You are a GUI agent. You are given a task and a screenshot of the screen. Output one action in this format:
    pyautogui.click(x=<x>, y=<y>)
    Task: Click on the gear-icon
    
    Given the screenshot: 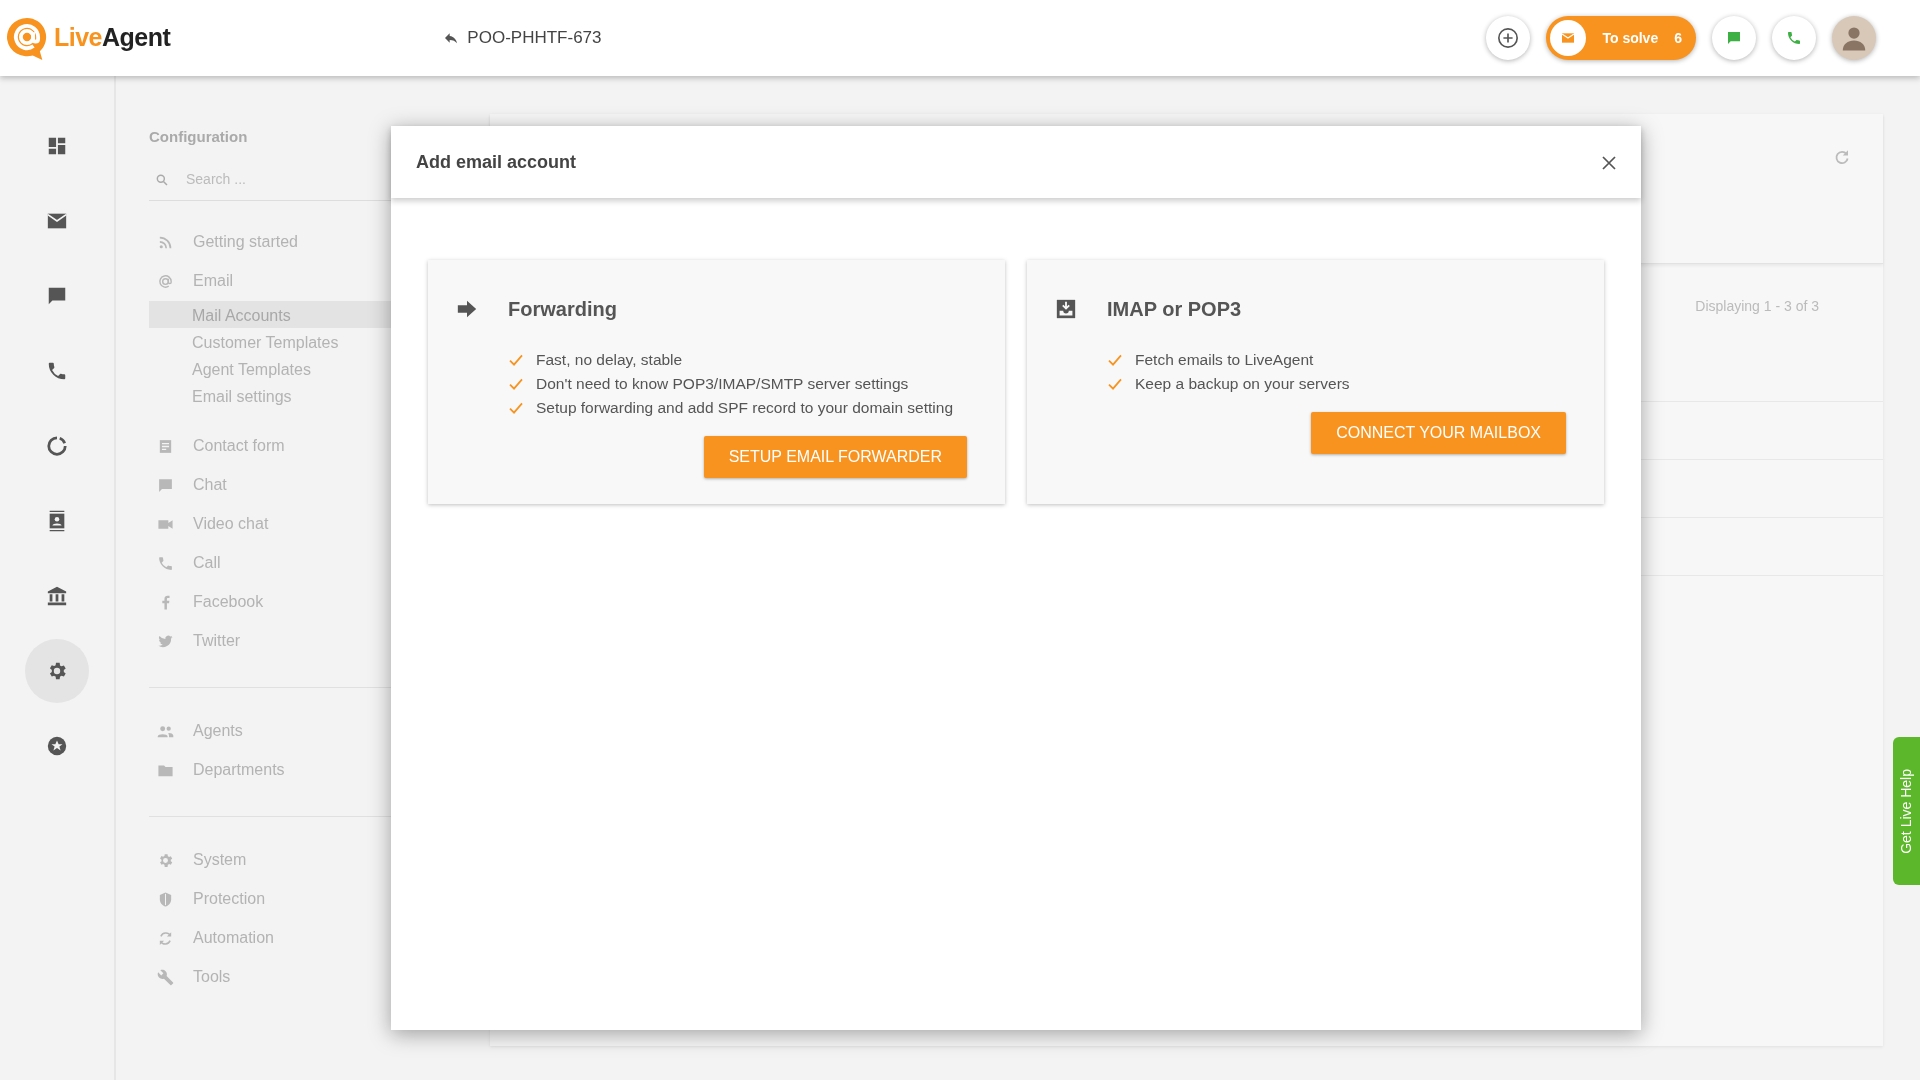 What is the action you would take?
    pyautogui.click(x=165, y=860)
    